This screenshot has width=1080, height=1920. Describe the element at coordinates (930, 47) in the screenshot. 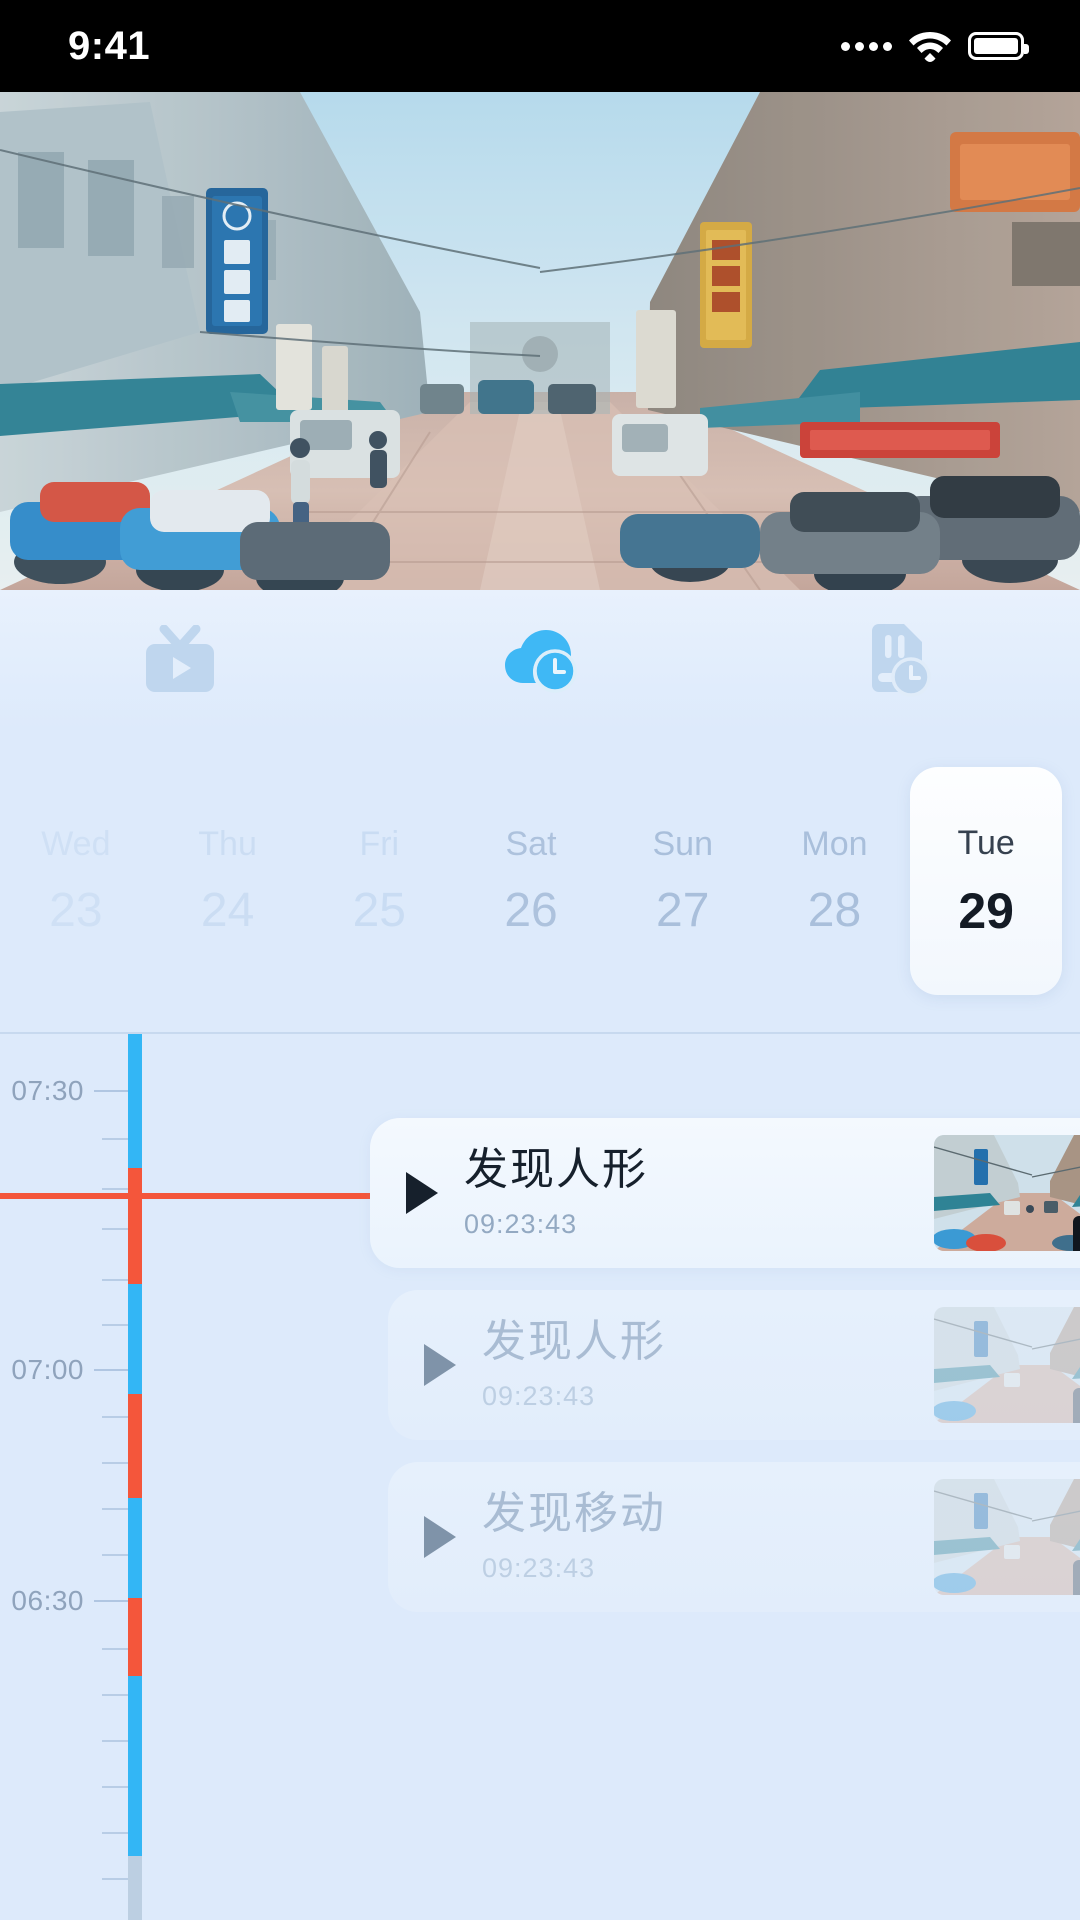

I see `wifi-icon` at that location.